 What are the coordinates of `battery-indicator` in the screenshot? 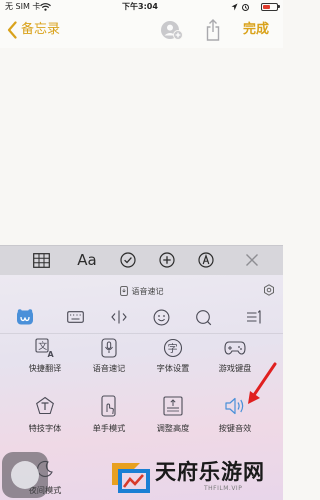 It's located at (269, 7).